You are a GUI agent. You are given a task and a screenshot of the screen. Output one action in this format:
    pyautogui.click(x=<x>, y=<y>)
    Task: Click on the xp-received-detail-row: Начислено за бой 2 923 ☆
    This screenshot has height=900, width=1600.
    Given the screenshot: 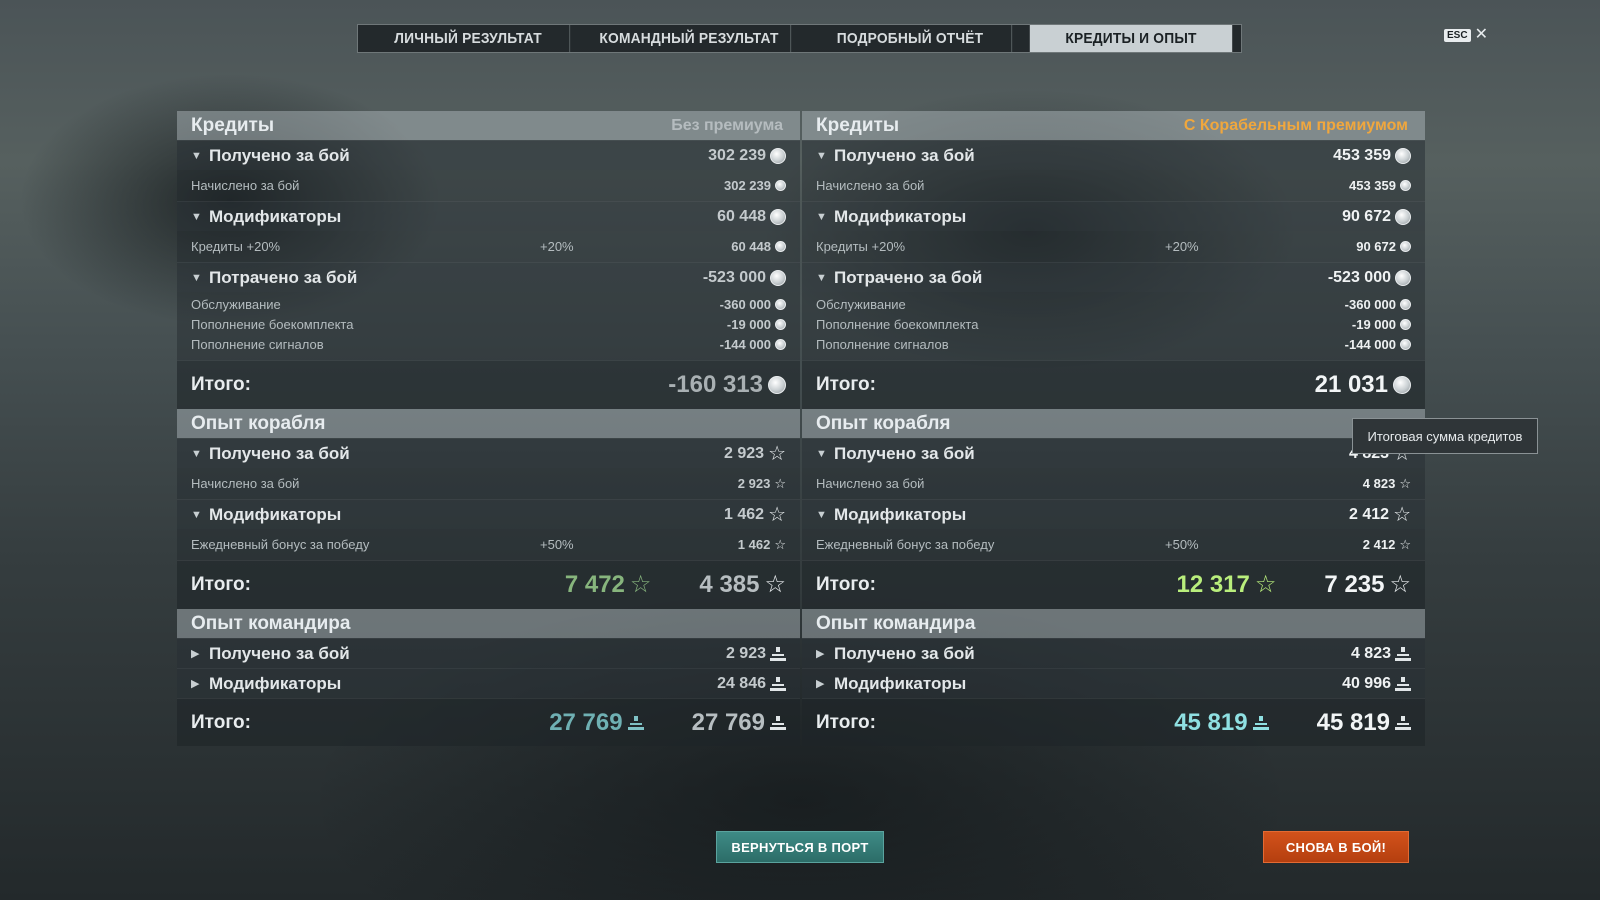 What is the action you would take?
    pyautogui.click(x=488, y=483)
    